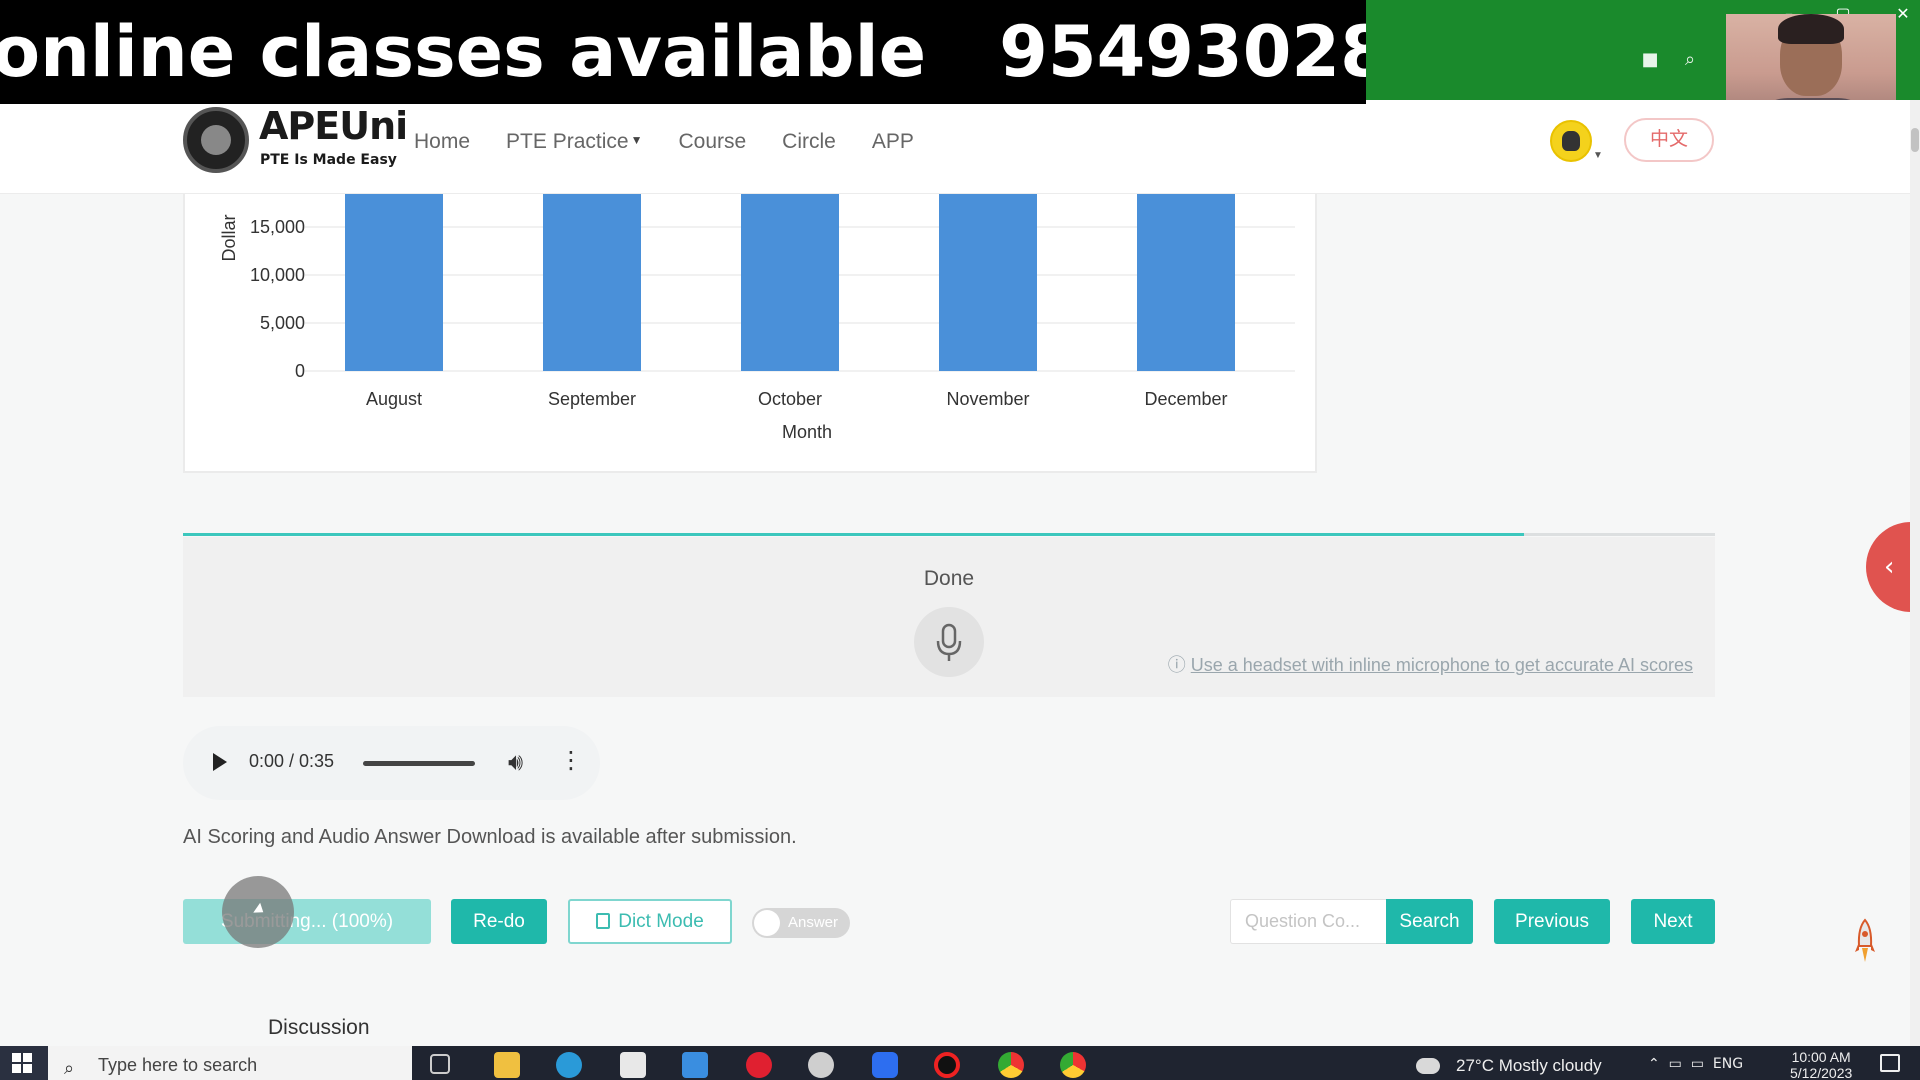  I want to click on answer-toggle: Answer, so click(801, 923).